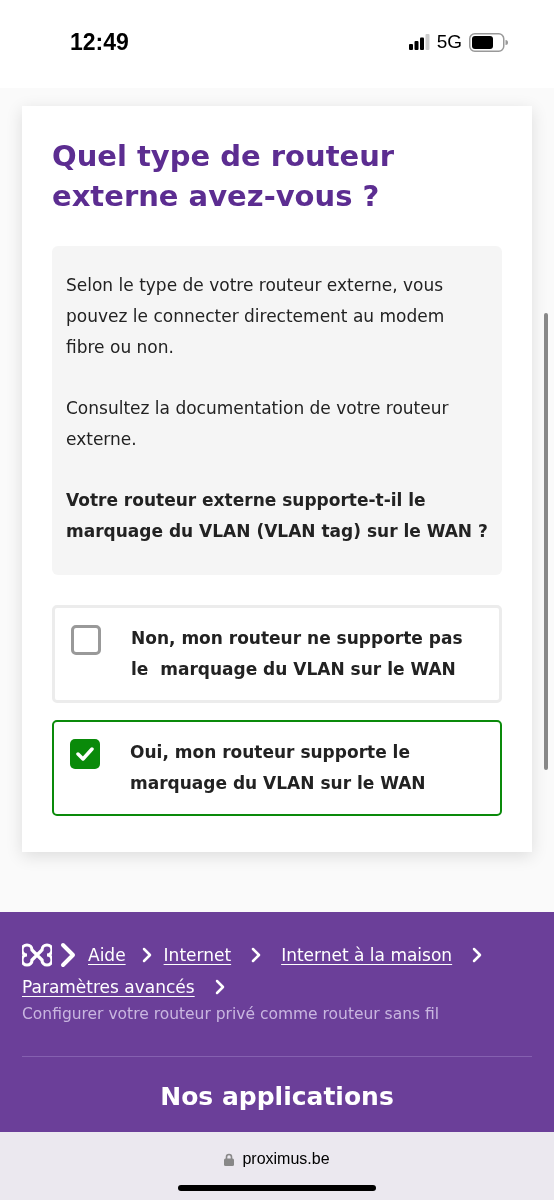 The width and height of the screenshot is (554, 1200). Describe the element at coordinates (108, 987) in the screenshot. I see `breadcrumb-link: Paramètres avancés` at that location.